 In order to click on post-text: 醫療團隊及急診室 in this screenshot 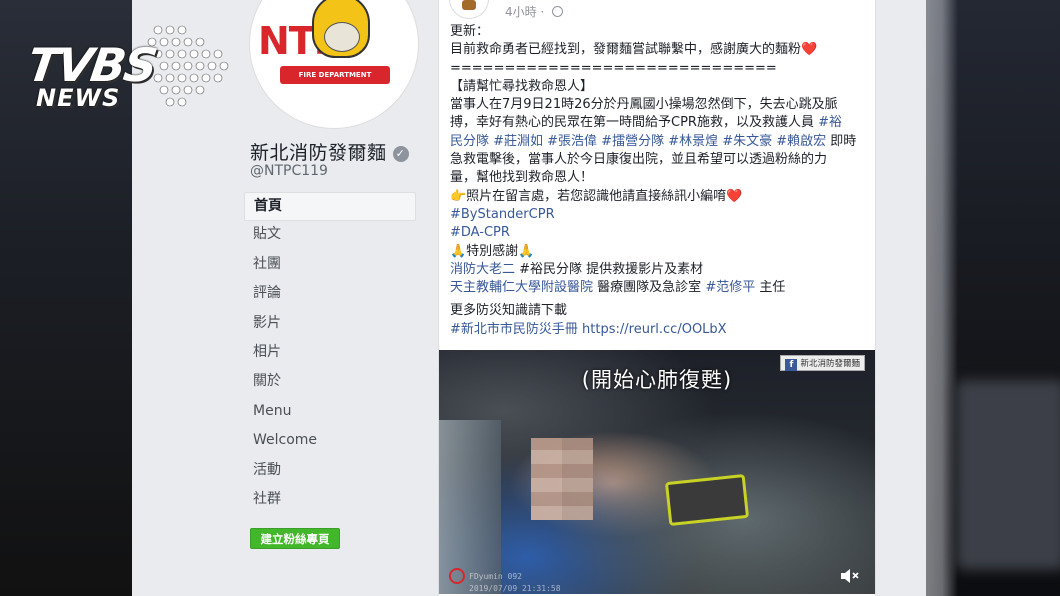, I will do `click(649, 288)`.